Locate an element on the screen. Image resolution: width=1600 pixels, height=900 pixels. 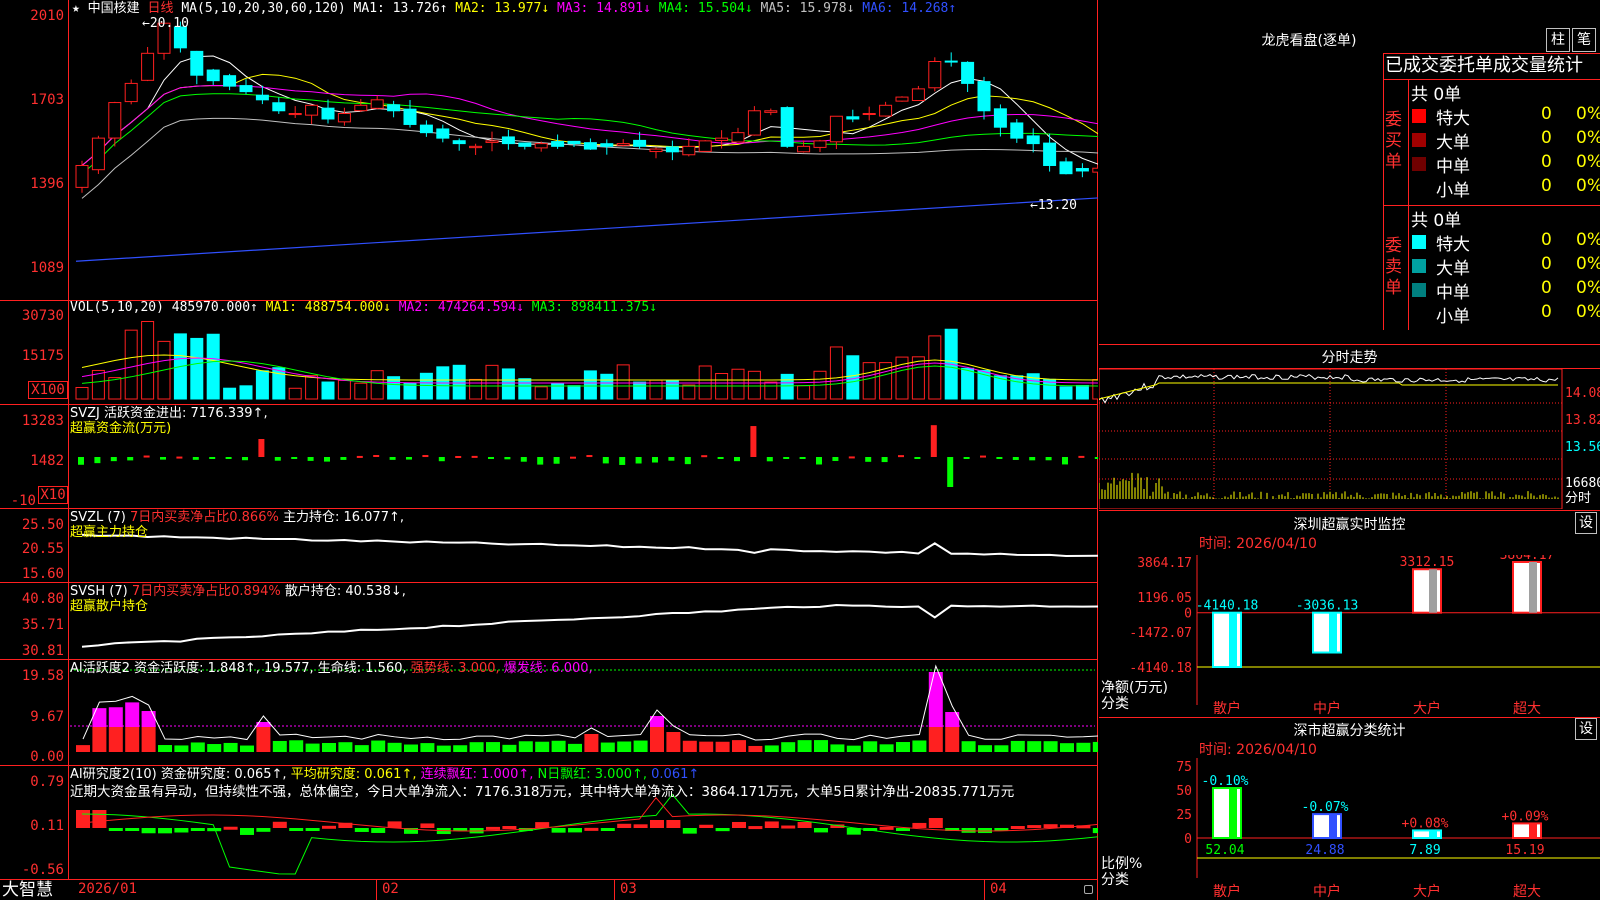
svsh-ratio: 7日内买卖净占比0.894% is located at coordinates (206, 591).